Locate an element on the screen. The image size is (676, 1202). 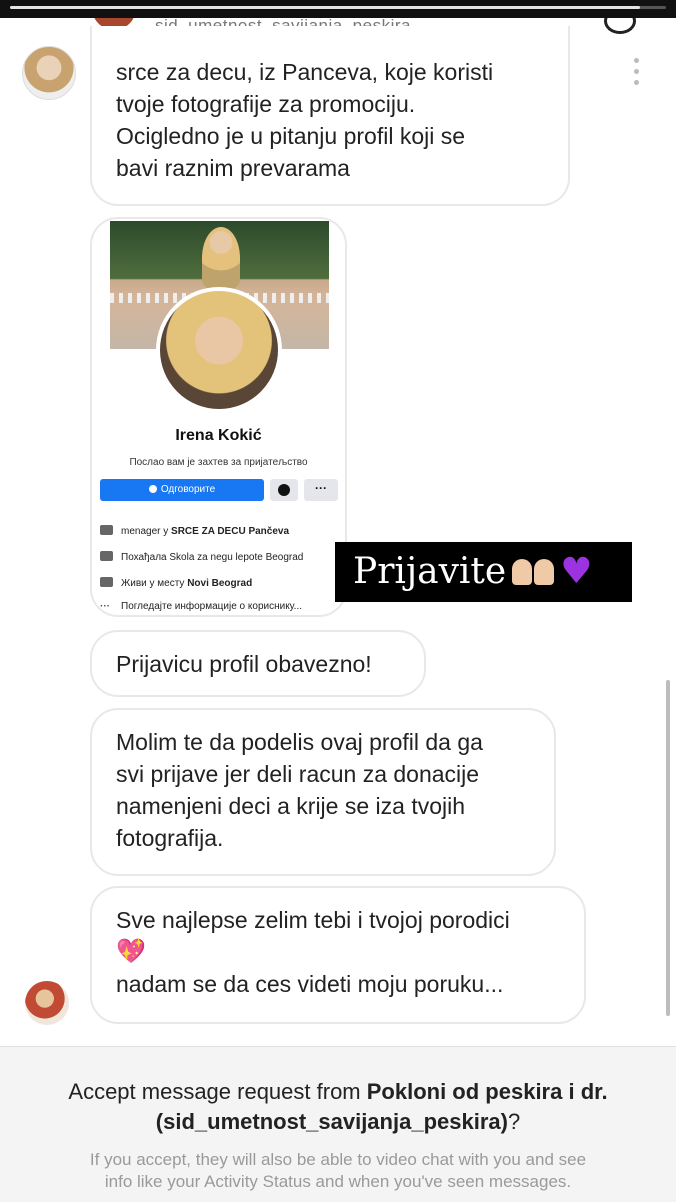
info-education: Похађала Skola za negu lepote Beograd is located at coordinates (201, 557).